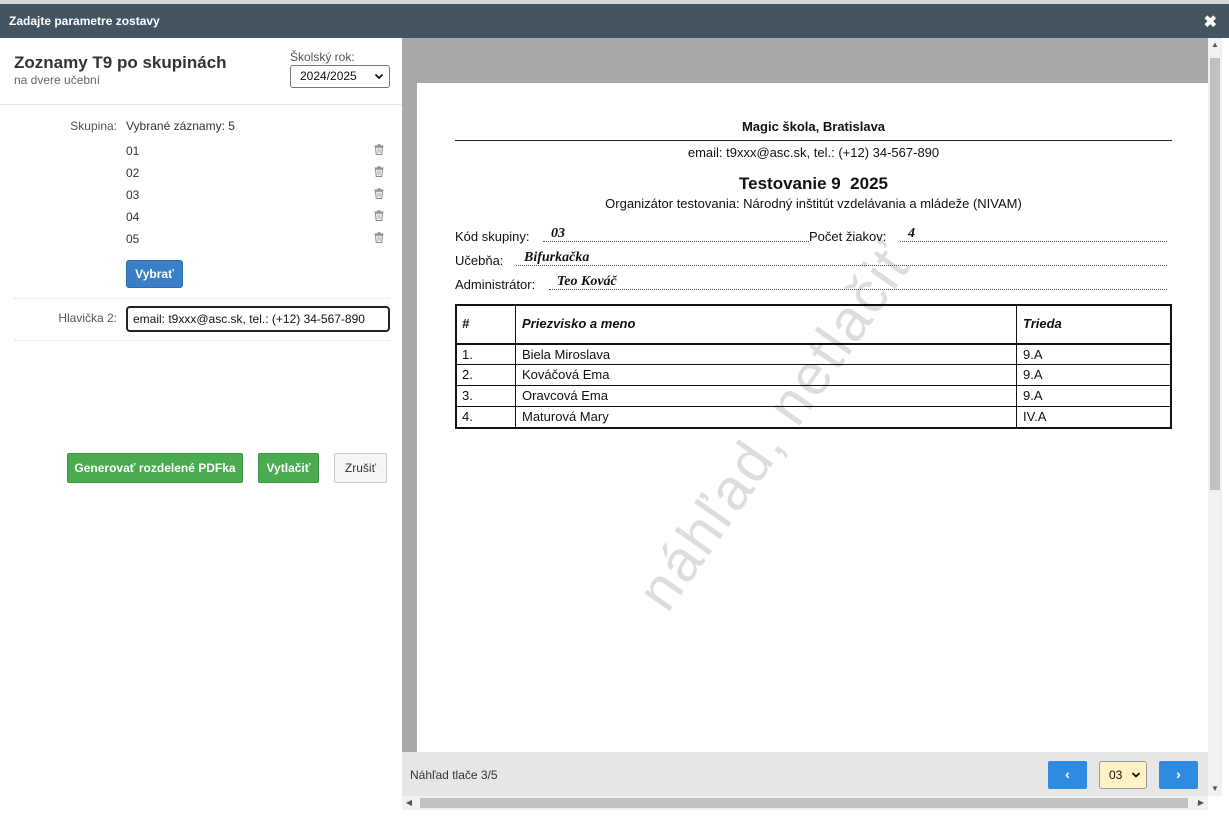  What do you see at coordinates (813, 126) in the screenshot?
I see `school-name: Magic škola, Bratislava` at bounding box center [813, 126].